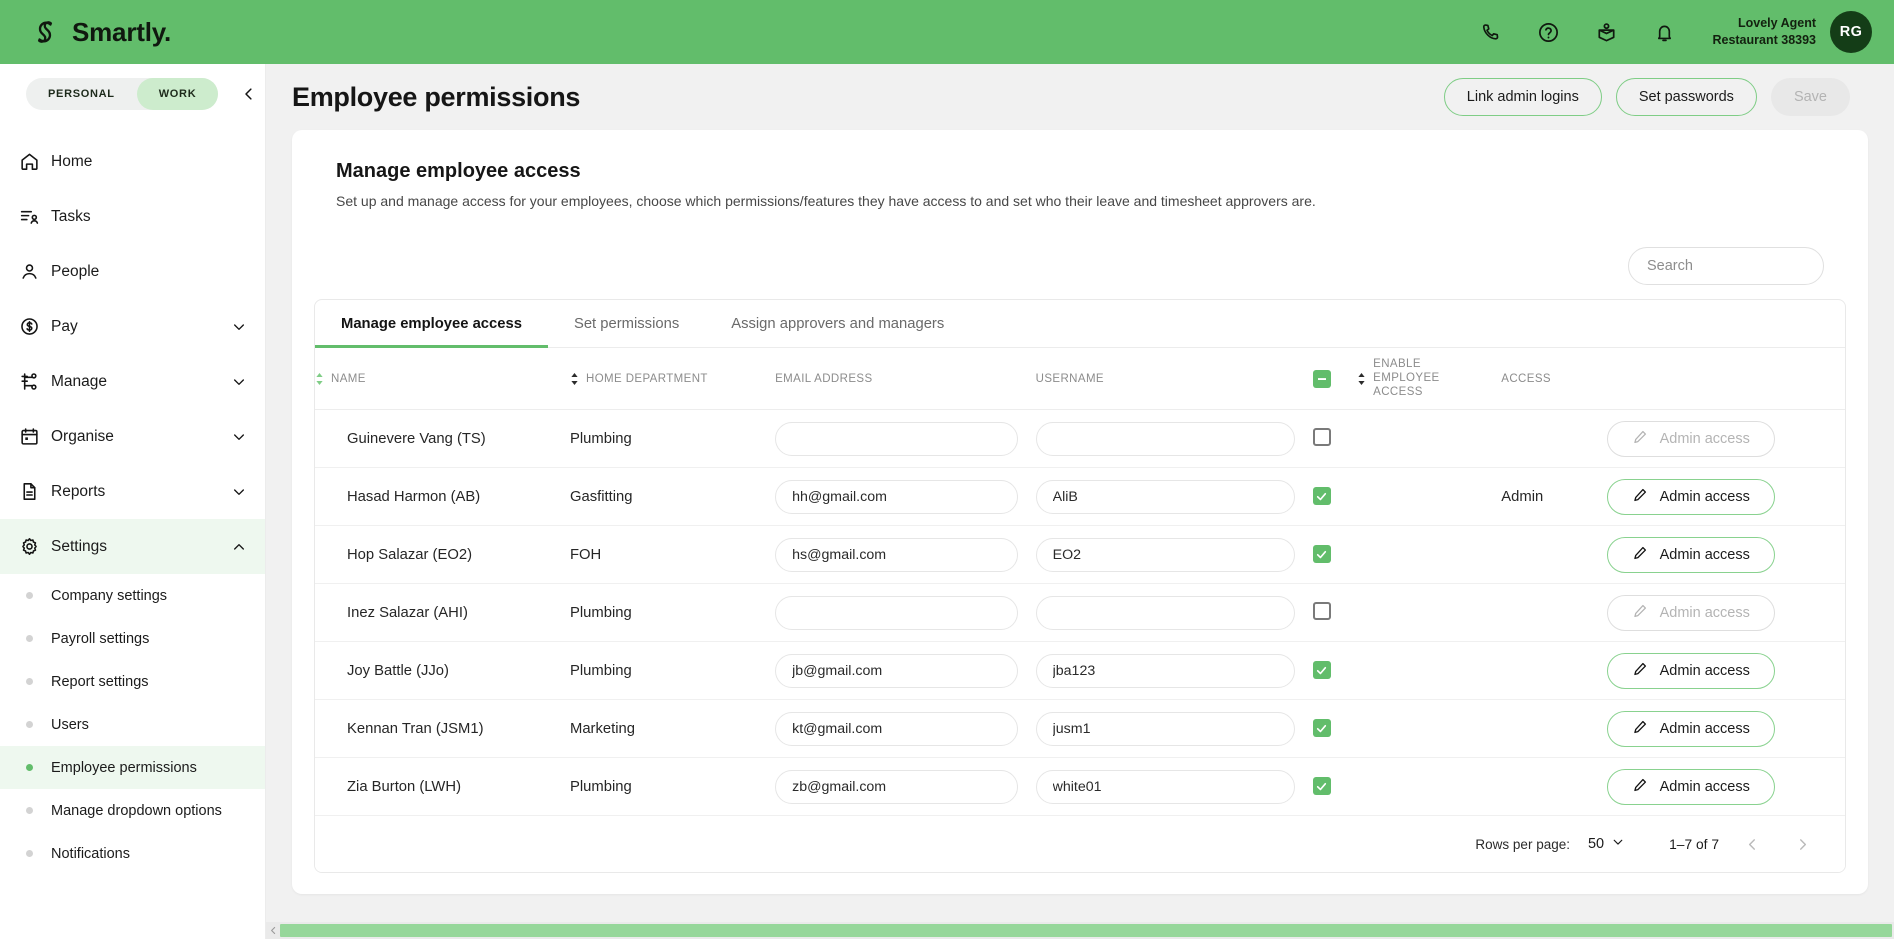 The width and height of the screenshot is (1894, 939). Describe the element at coordinates (647, 378) in the screenshot. I see `column-header-label: HOME DEPARTMENT` at that location.